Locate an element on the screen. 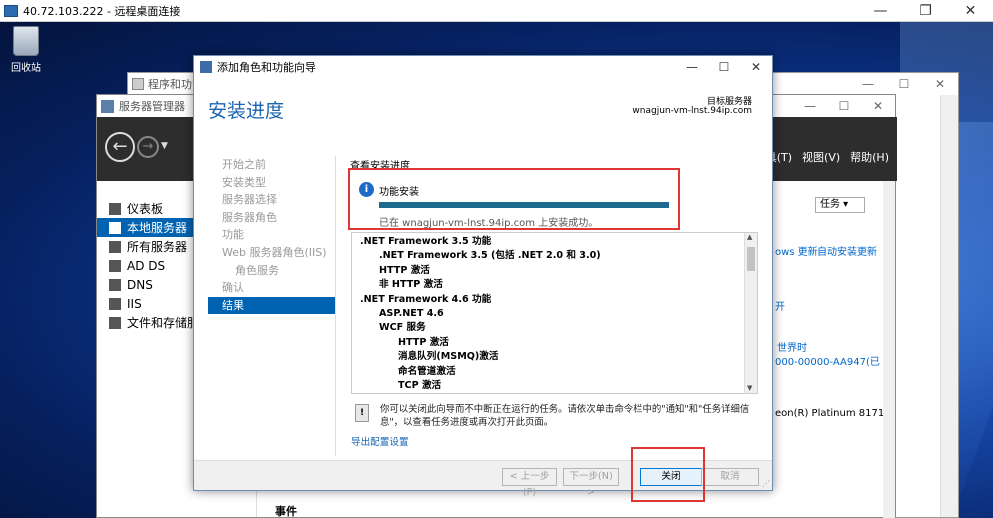 The width and height of the screenshot is (993, 518). step-role-services: 角色服务 is located at coordinates (257, 270).